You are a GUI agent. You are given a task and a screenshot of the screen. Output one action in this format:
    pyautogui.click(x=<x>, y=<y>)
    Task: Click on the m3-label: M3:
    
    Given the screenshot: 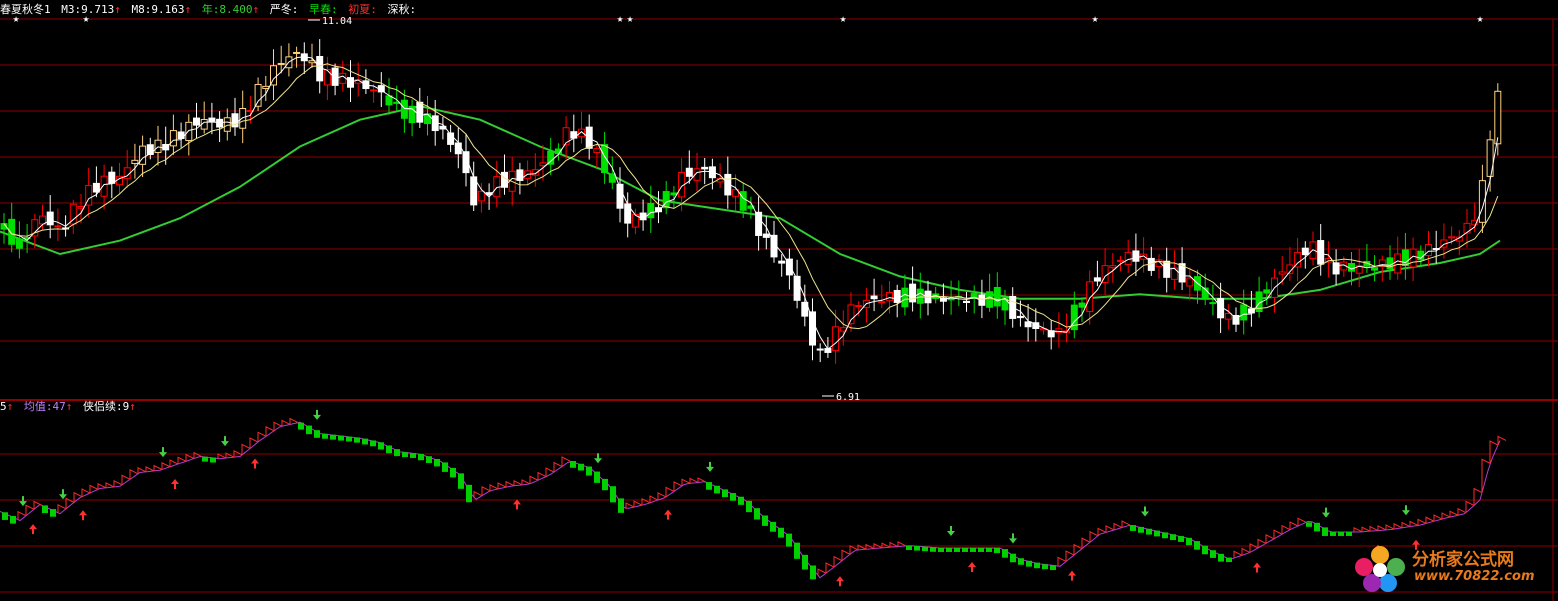 What is the action you would take?
    pyautogui.click(x=71, y=9)
    